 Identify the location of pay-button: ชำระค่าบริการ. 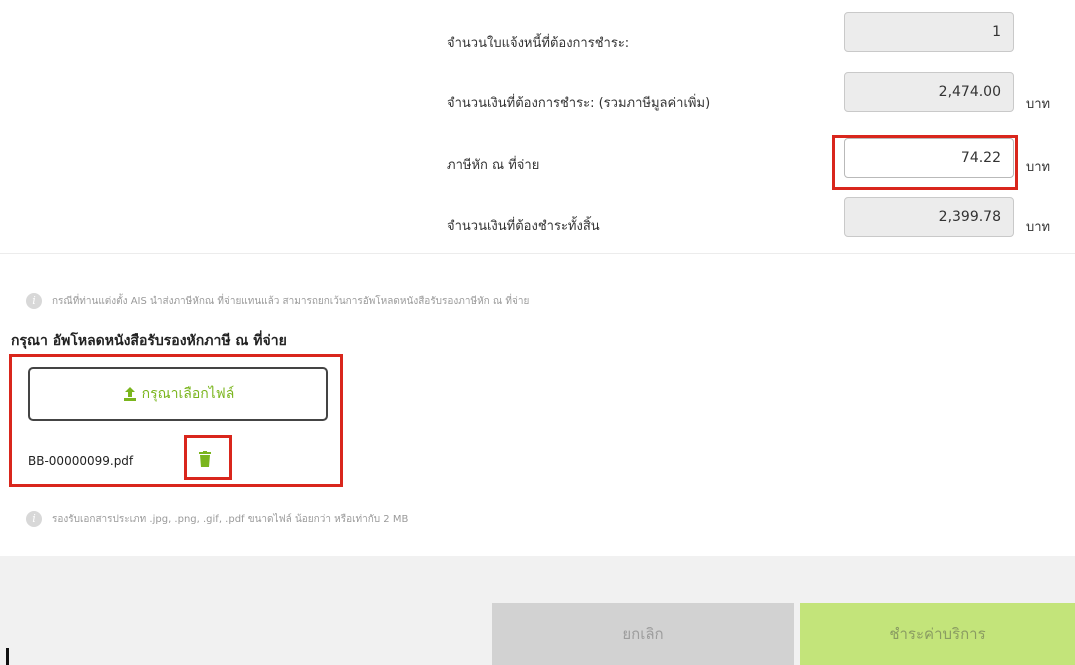
(937, 634).